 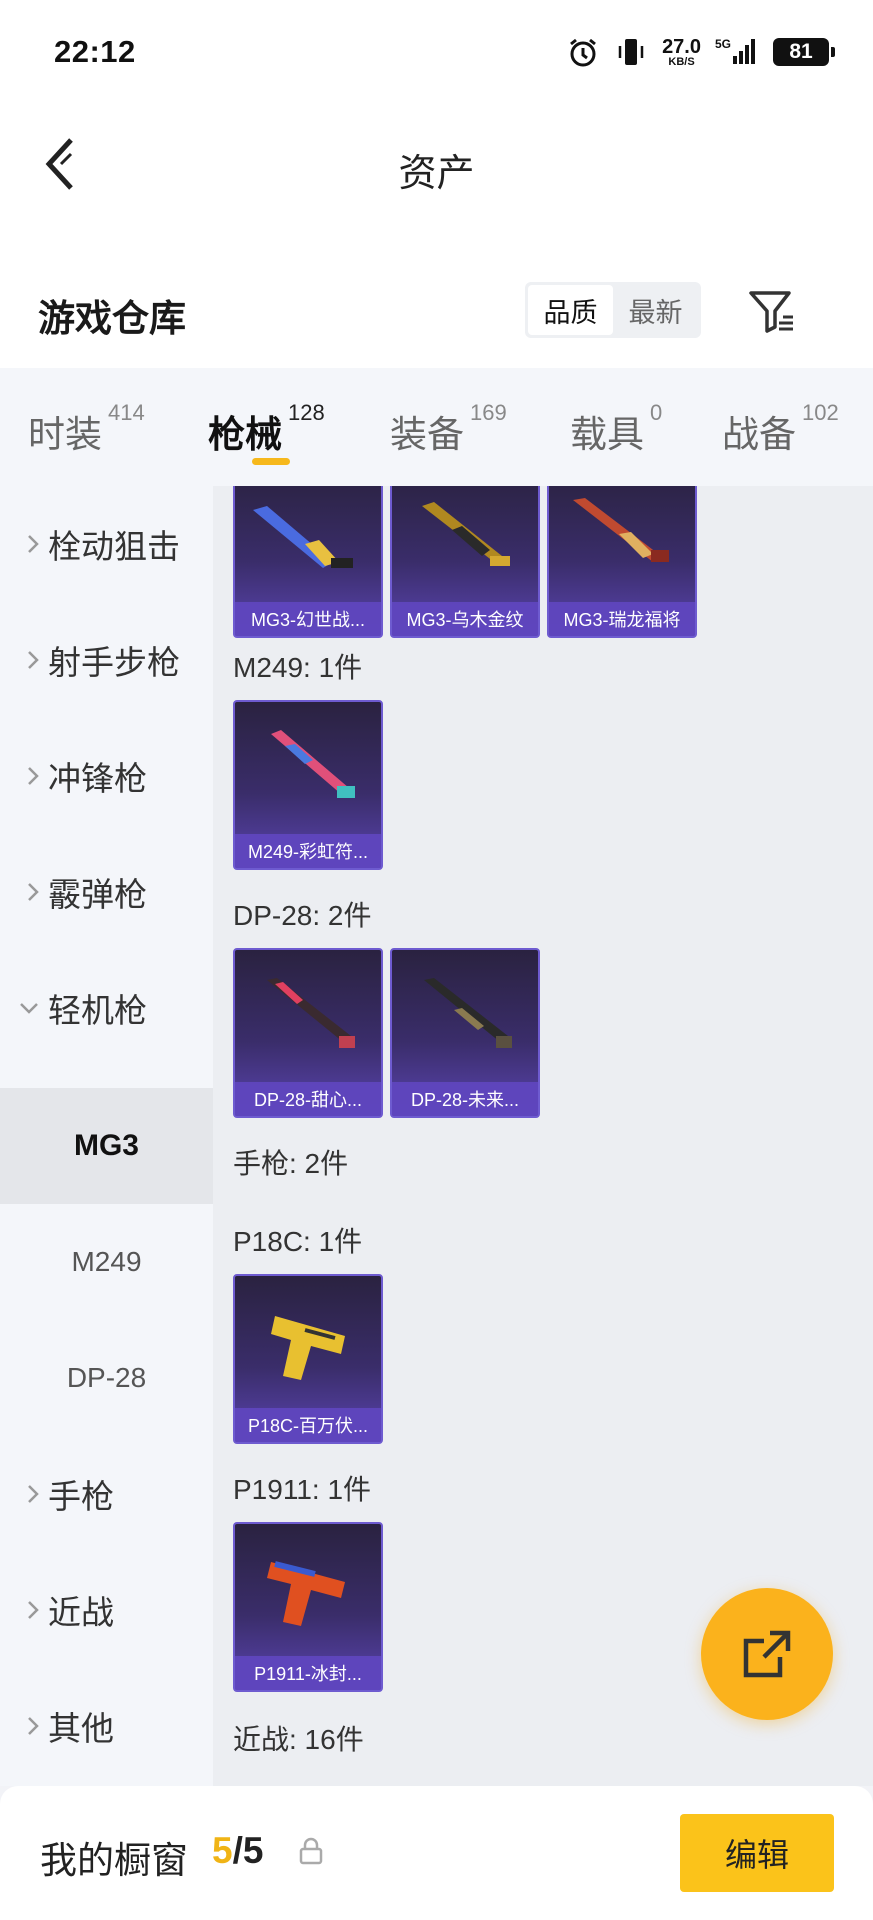 I want to click on category-tabs: 时装 414 枪械 128 装备 169 载具 0 战备 102, so click(x=436, y=427).